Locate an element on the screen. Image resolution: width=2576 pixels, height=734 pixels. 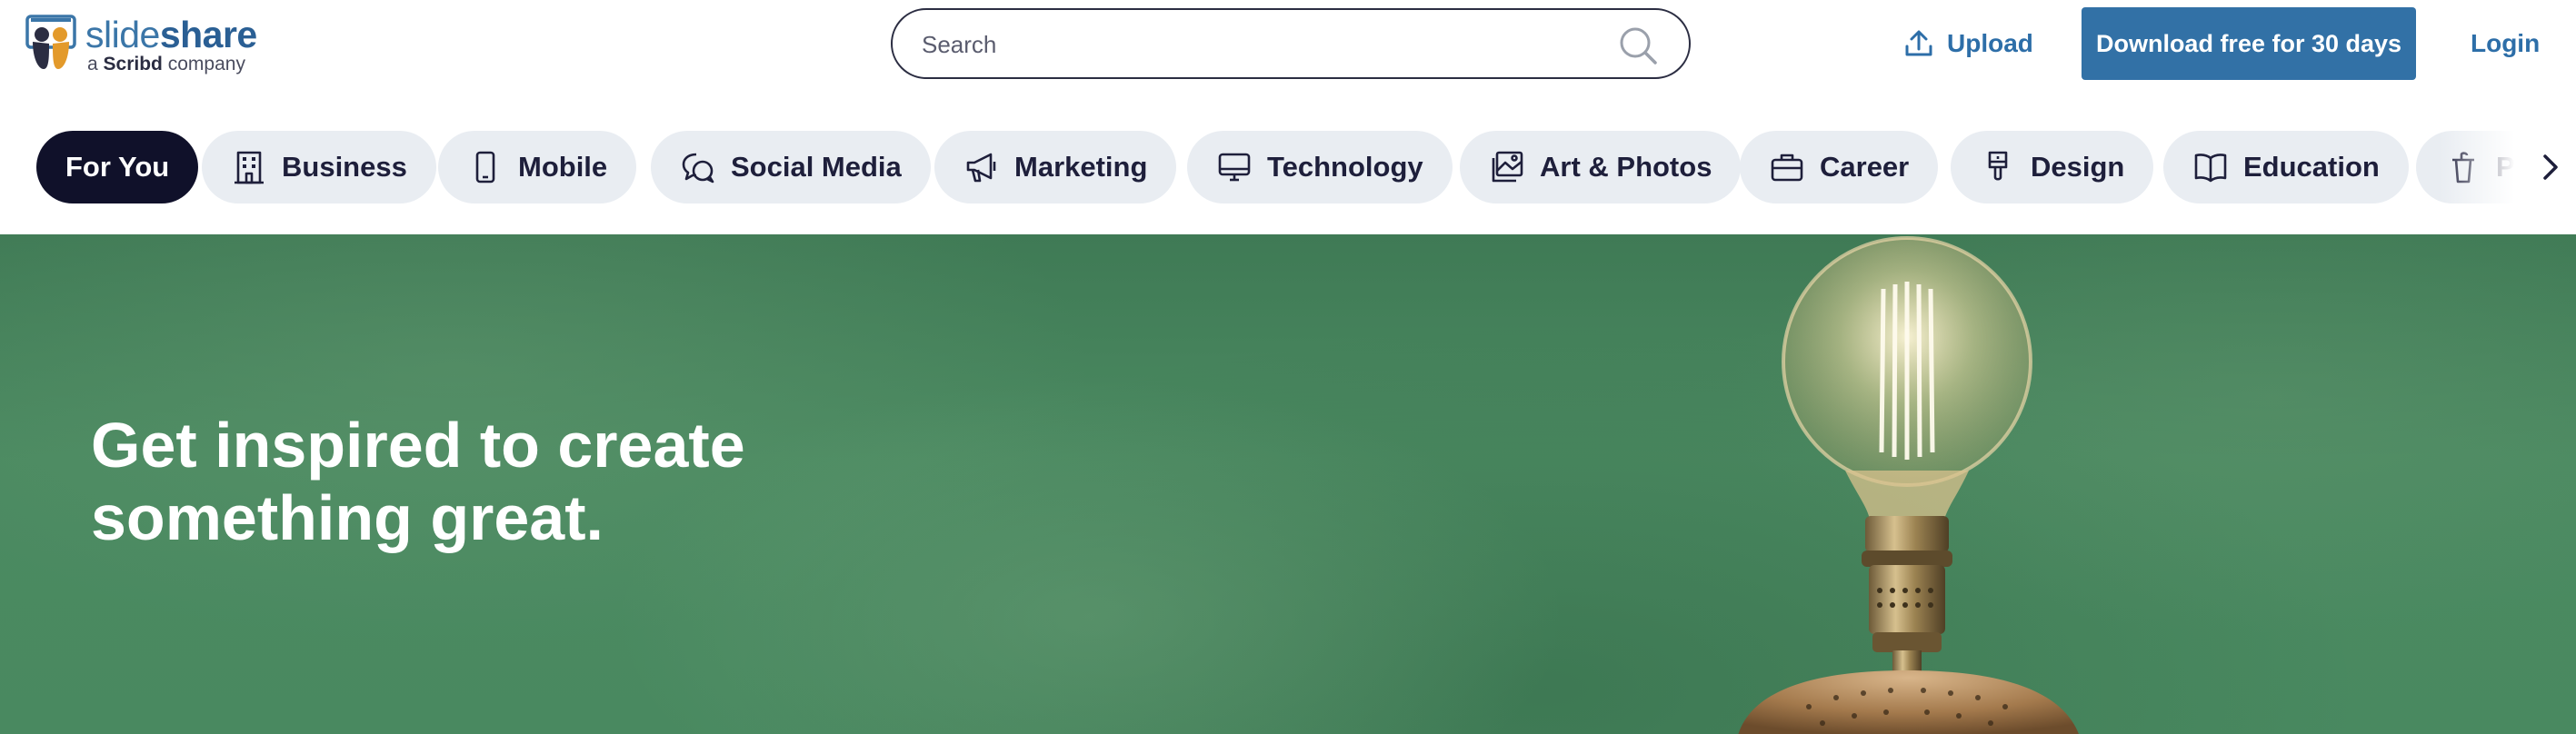
category-art-photos: Art & Photos is located at coordinates (1601, 167).